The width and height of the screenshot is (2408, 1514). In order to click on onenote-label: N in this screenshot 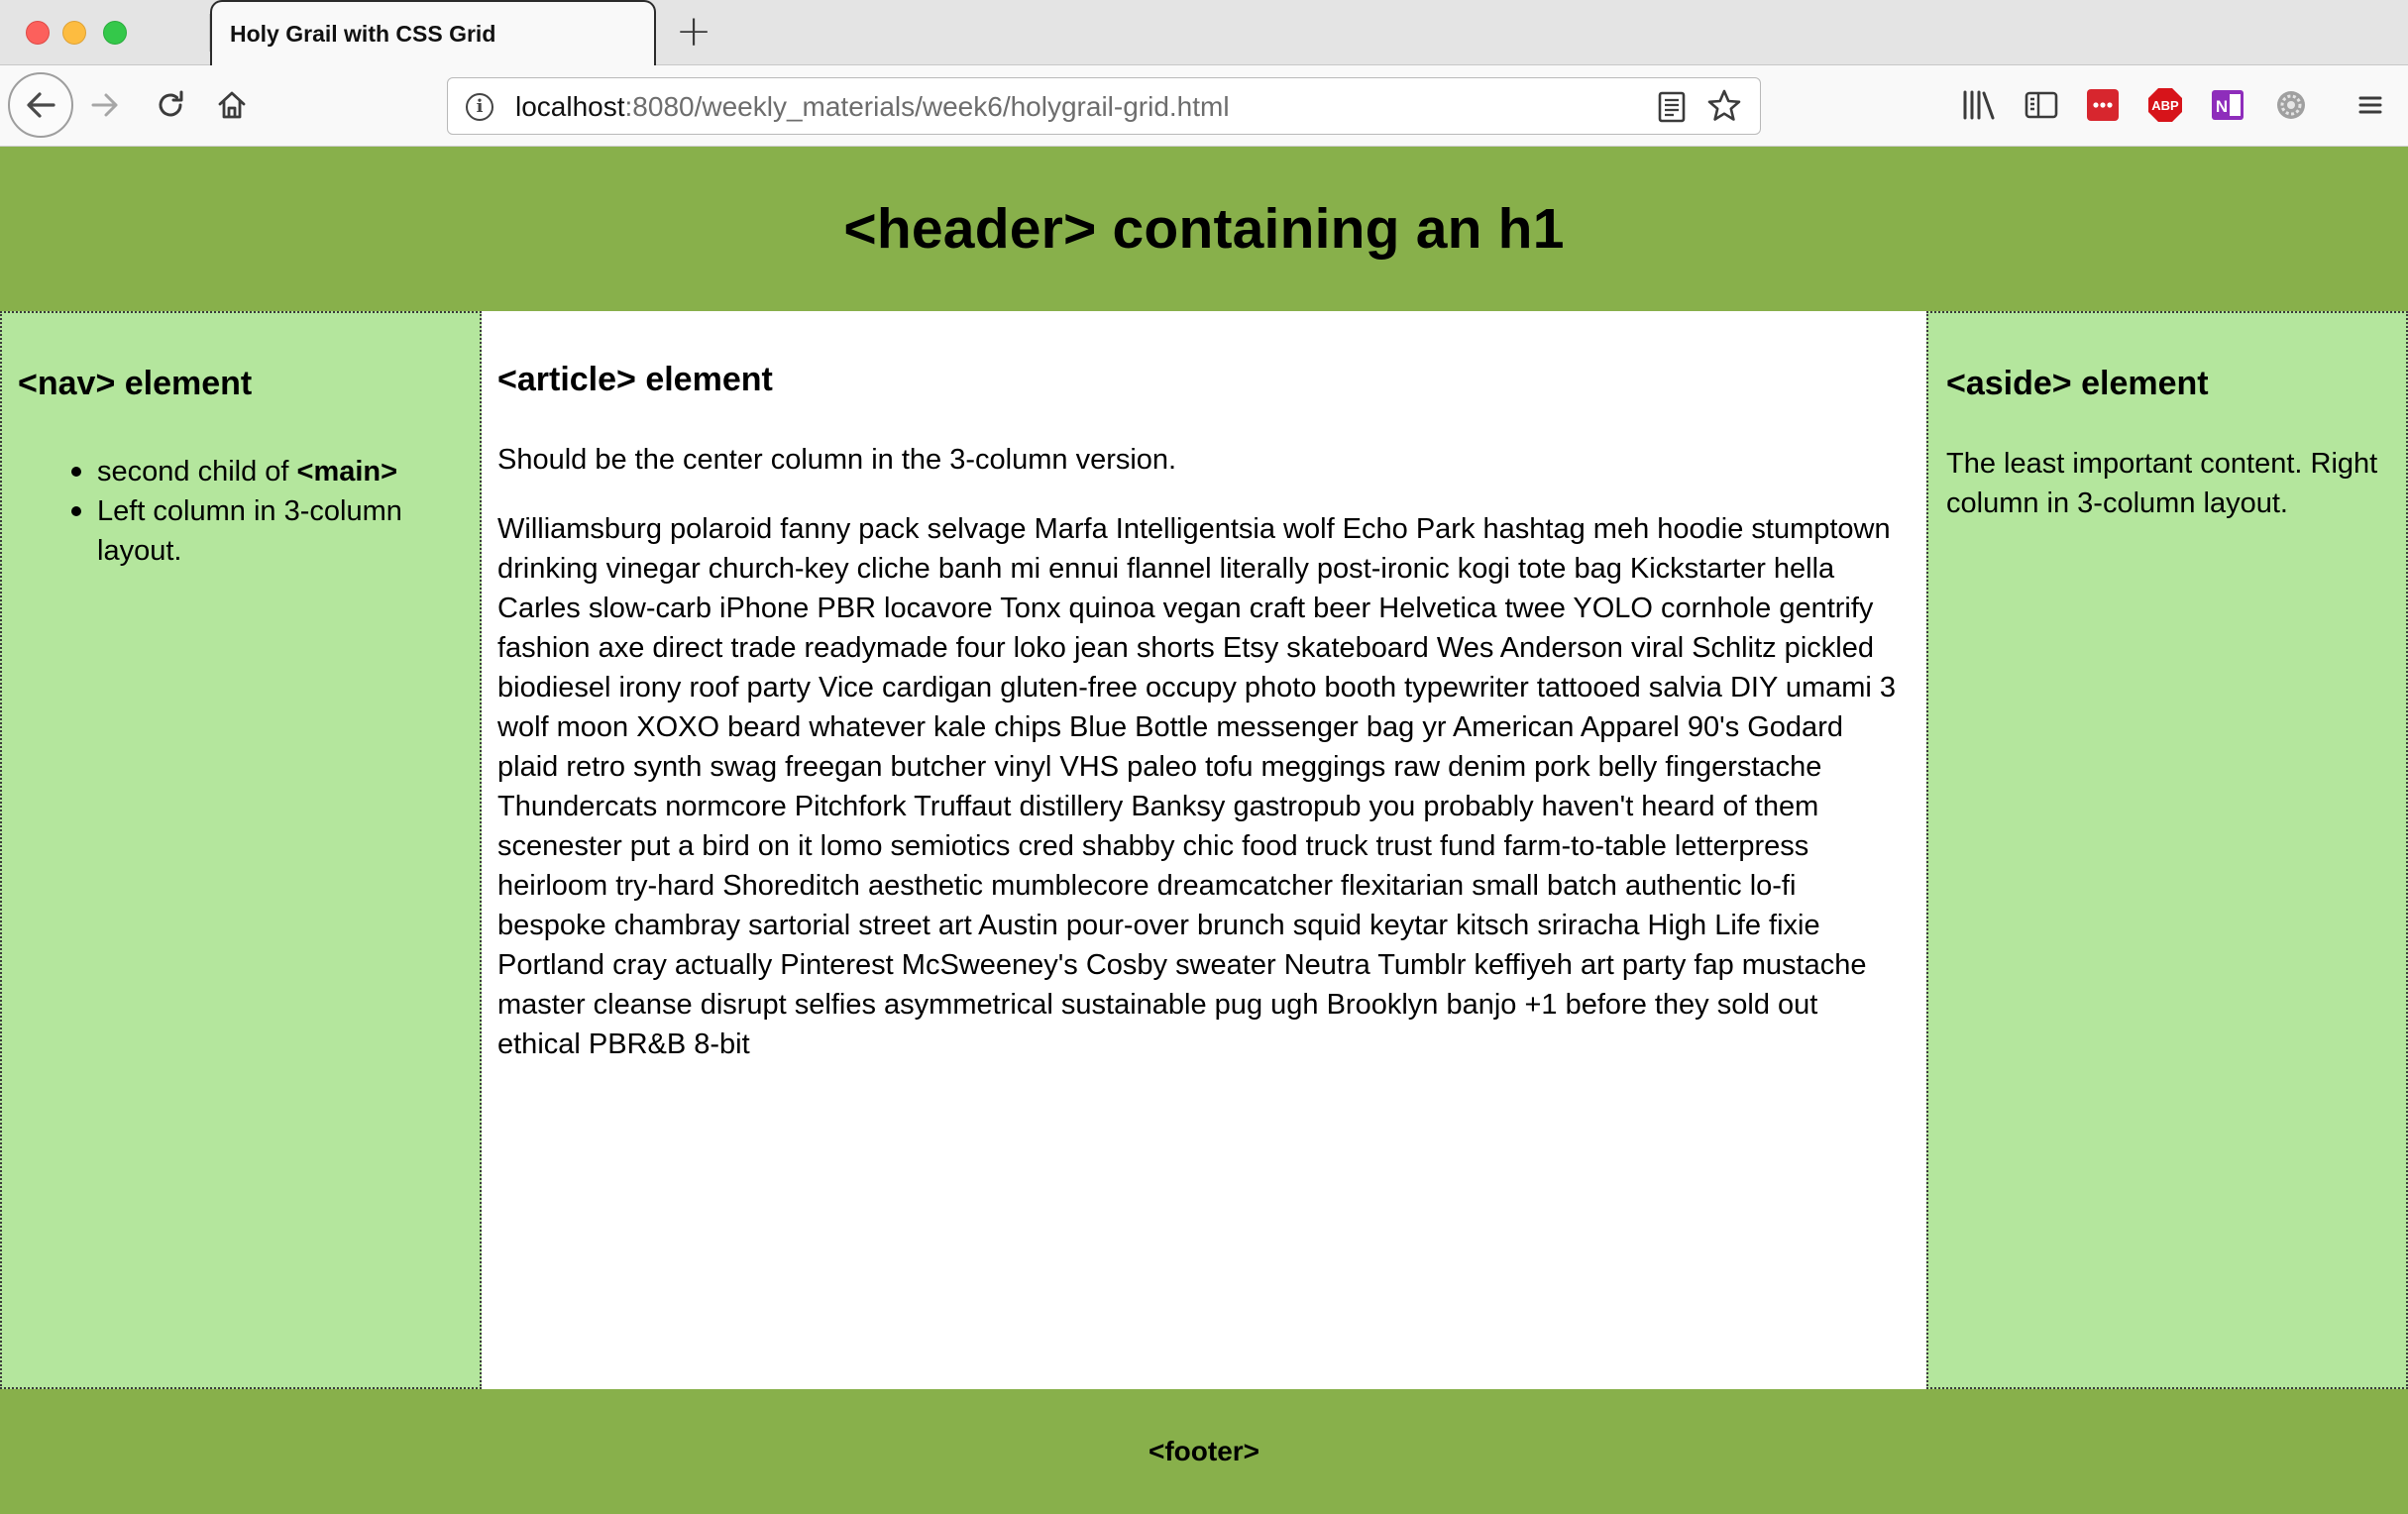, I will do `click(2222, 106)`.